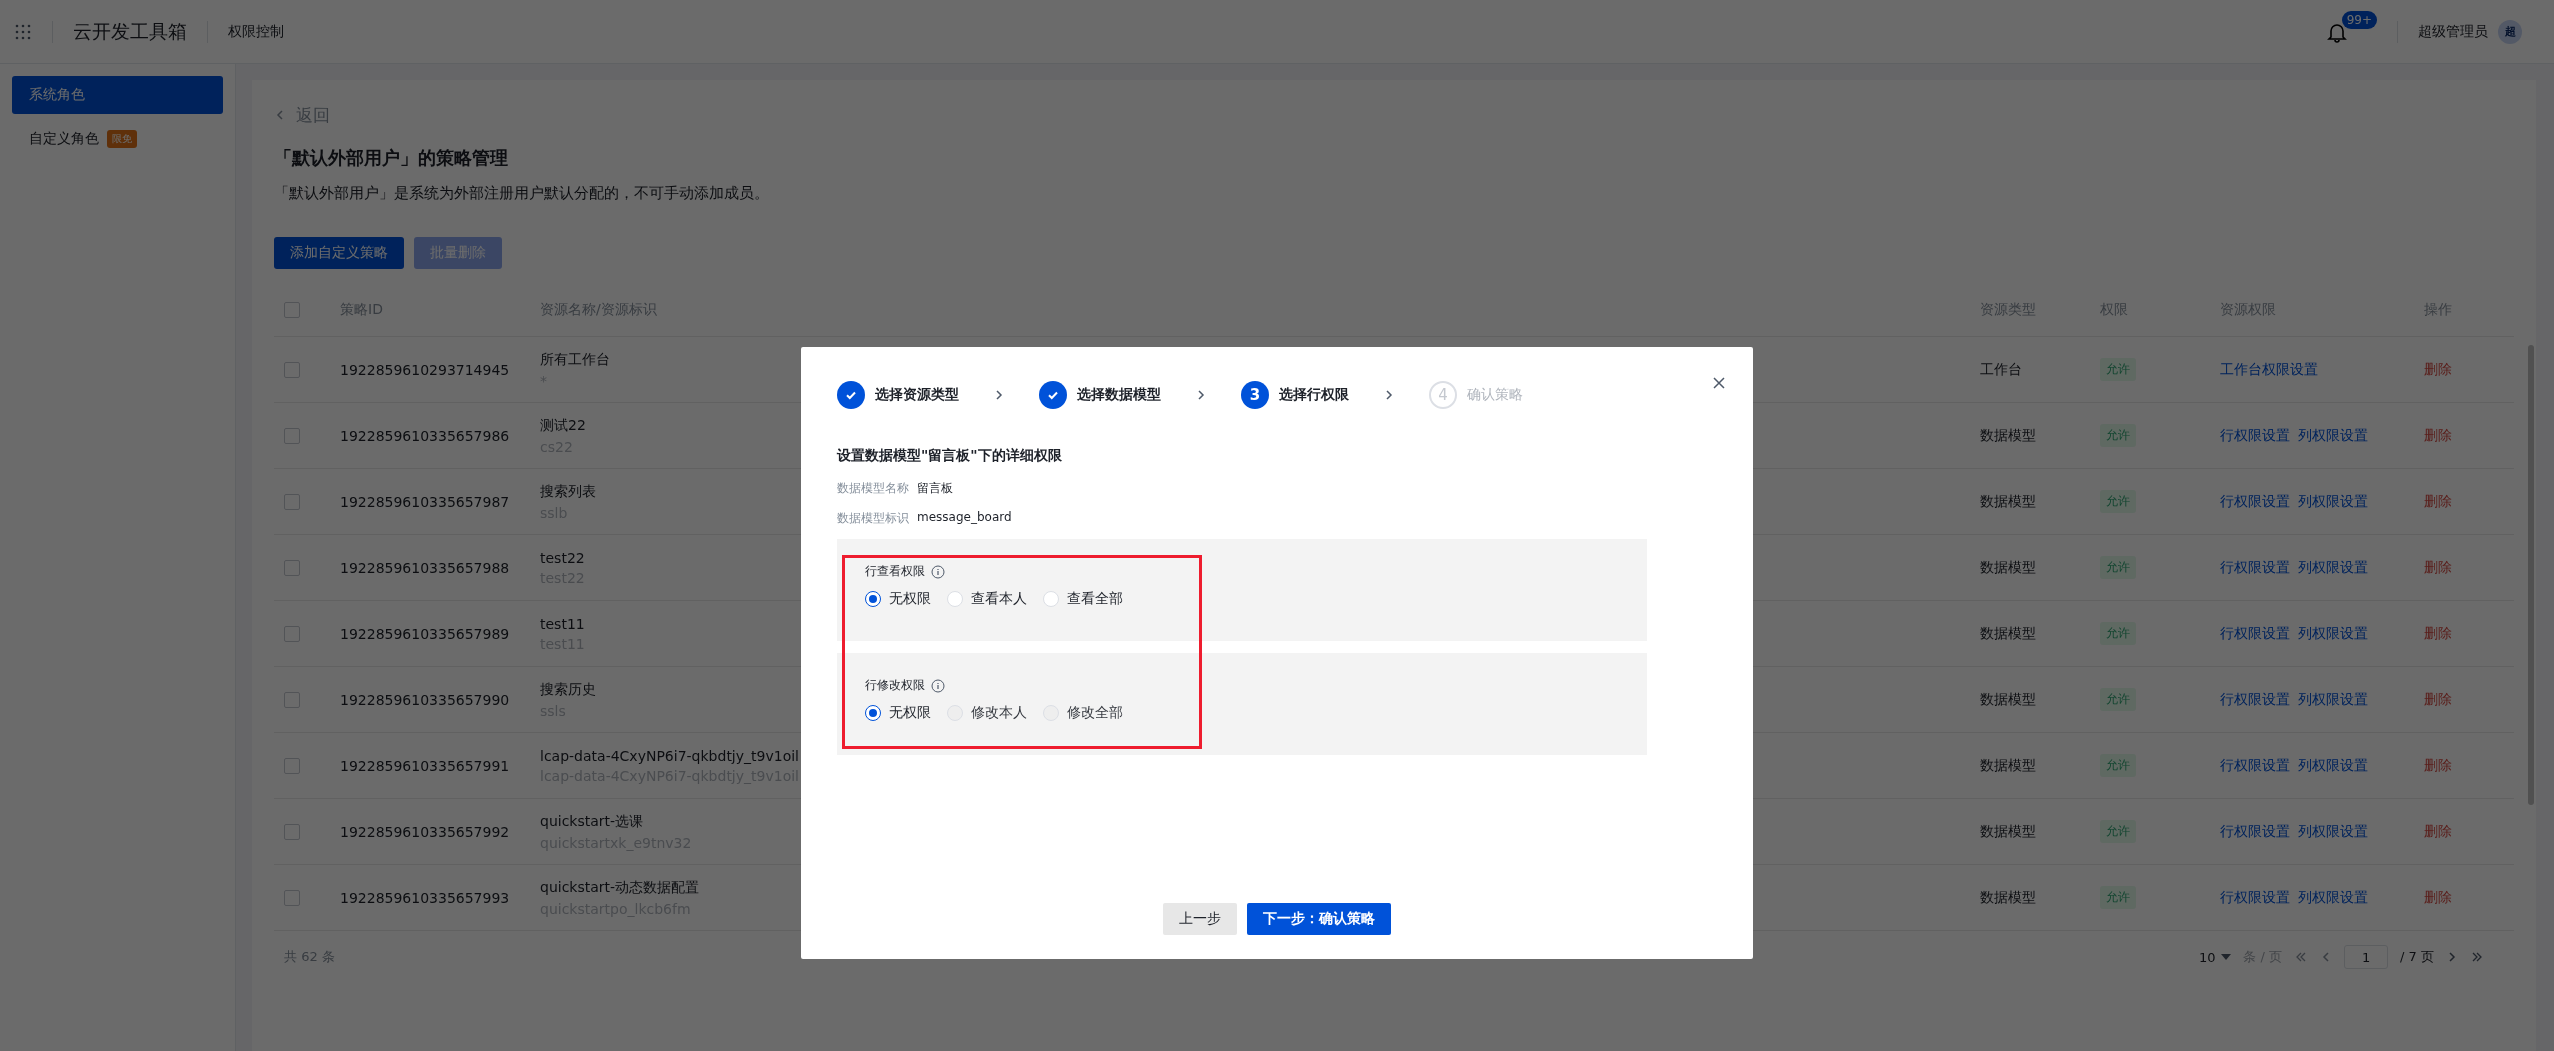 This screenshot has width=2554, height=1051. What do you see at coordinates (2477, 957) in the screenshot?
I see `last-page-icon` at bounding box center [2477, 957].